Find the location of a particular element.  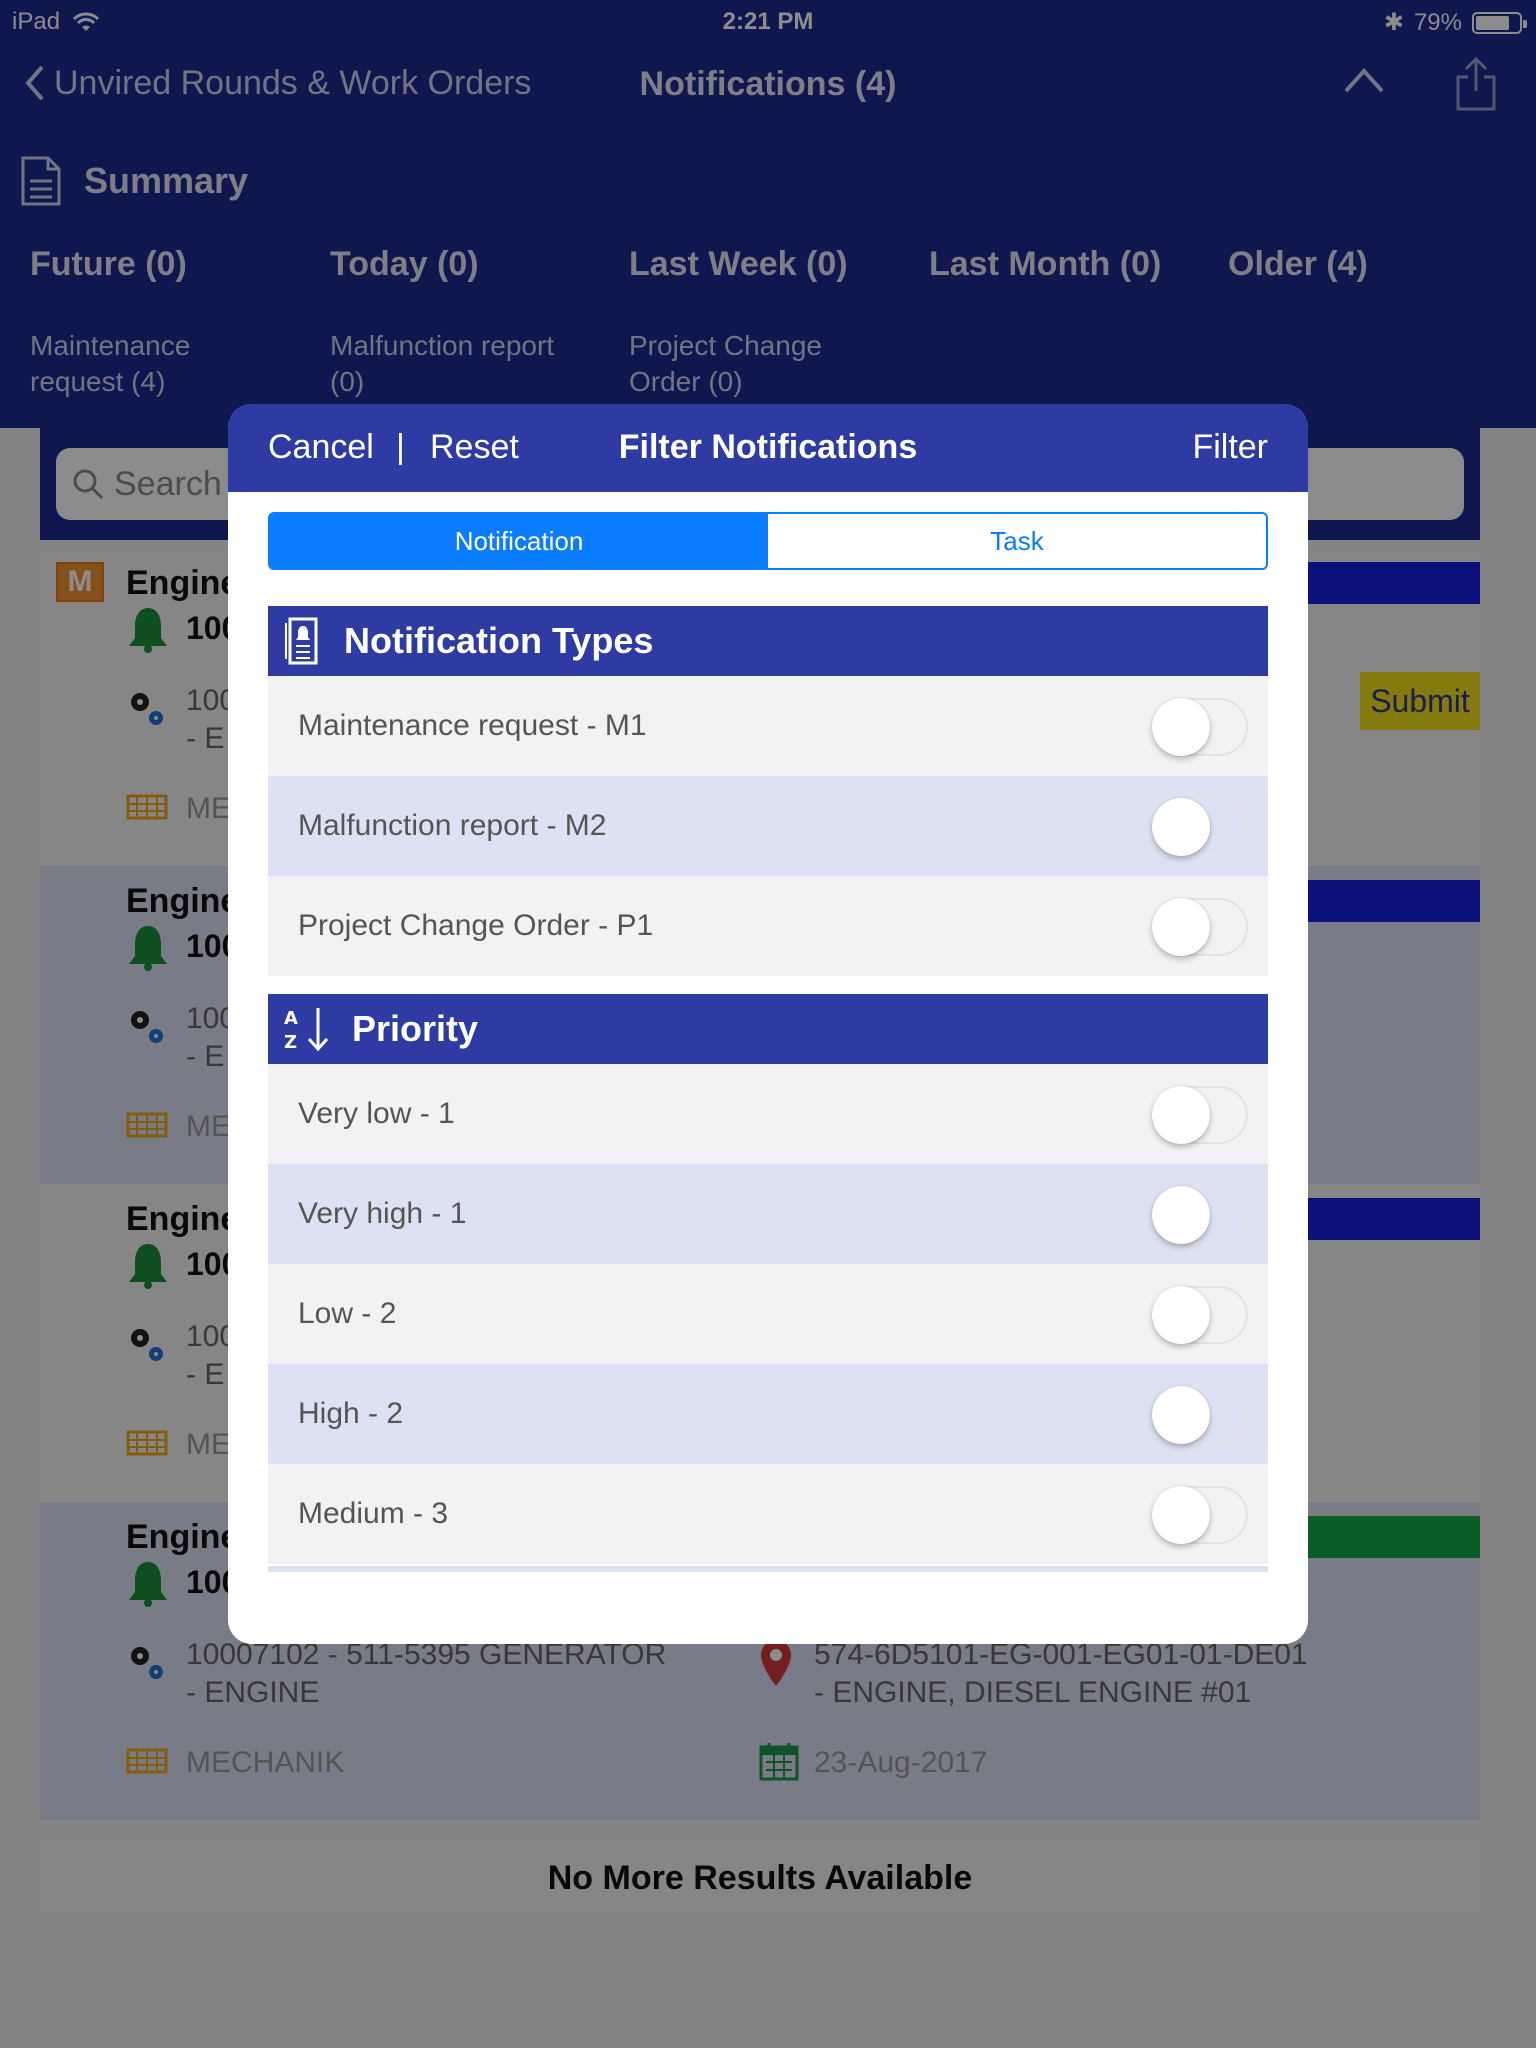

svg-text: A is located at coordinates (291, 1018).